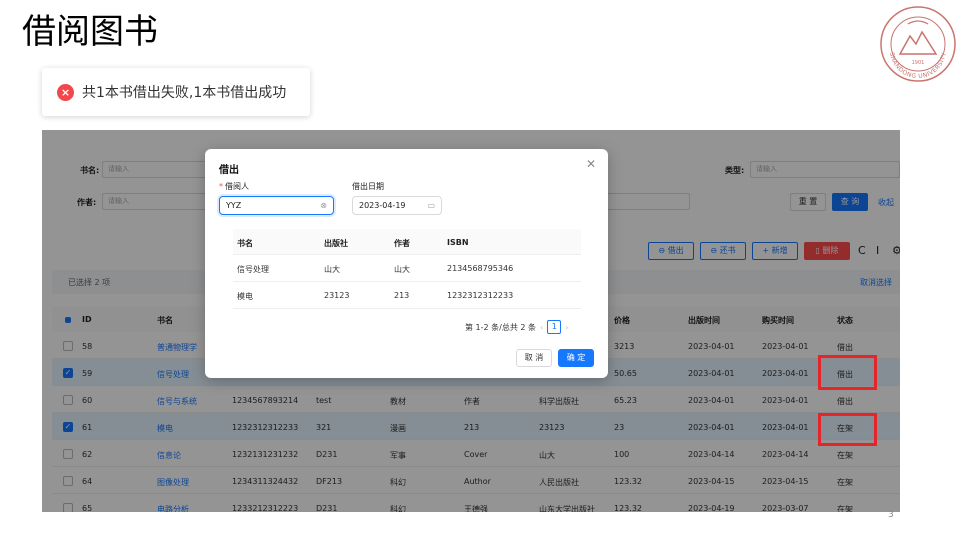 The image size is (960, 540). Describe the element at coordinates (402, 243) in the screenshot. I see `modal-col-author: 作者` at that location.